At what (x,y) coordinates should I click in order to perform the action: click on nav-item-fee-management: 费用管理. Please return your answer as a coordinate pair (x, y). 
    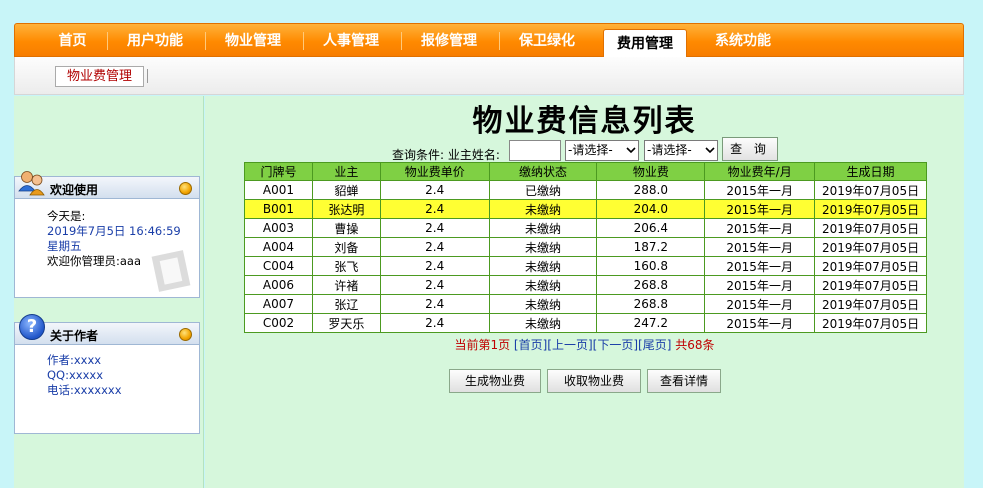
    Looking at the image, I should click on (645, 43).